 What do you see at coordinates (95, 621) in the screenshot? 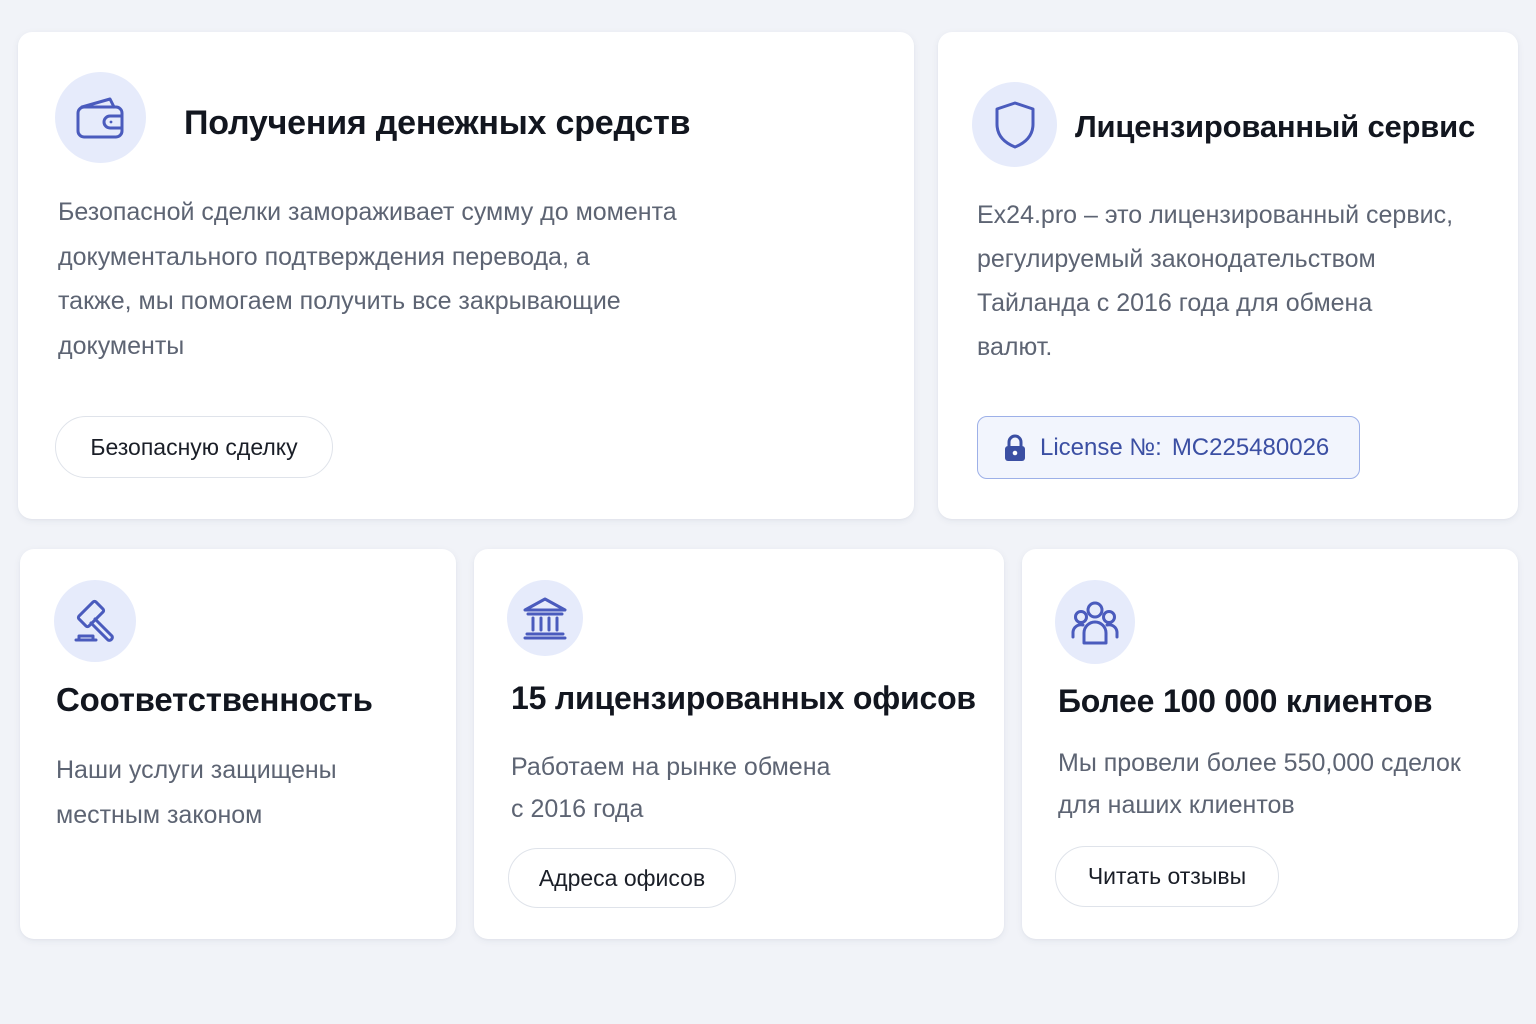
I see `gavel-icon` at bounding box center [95, 621].